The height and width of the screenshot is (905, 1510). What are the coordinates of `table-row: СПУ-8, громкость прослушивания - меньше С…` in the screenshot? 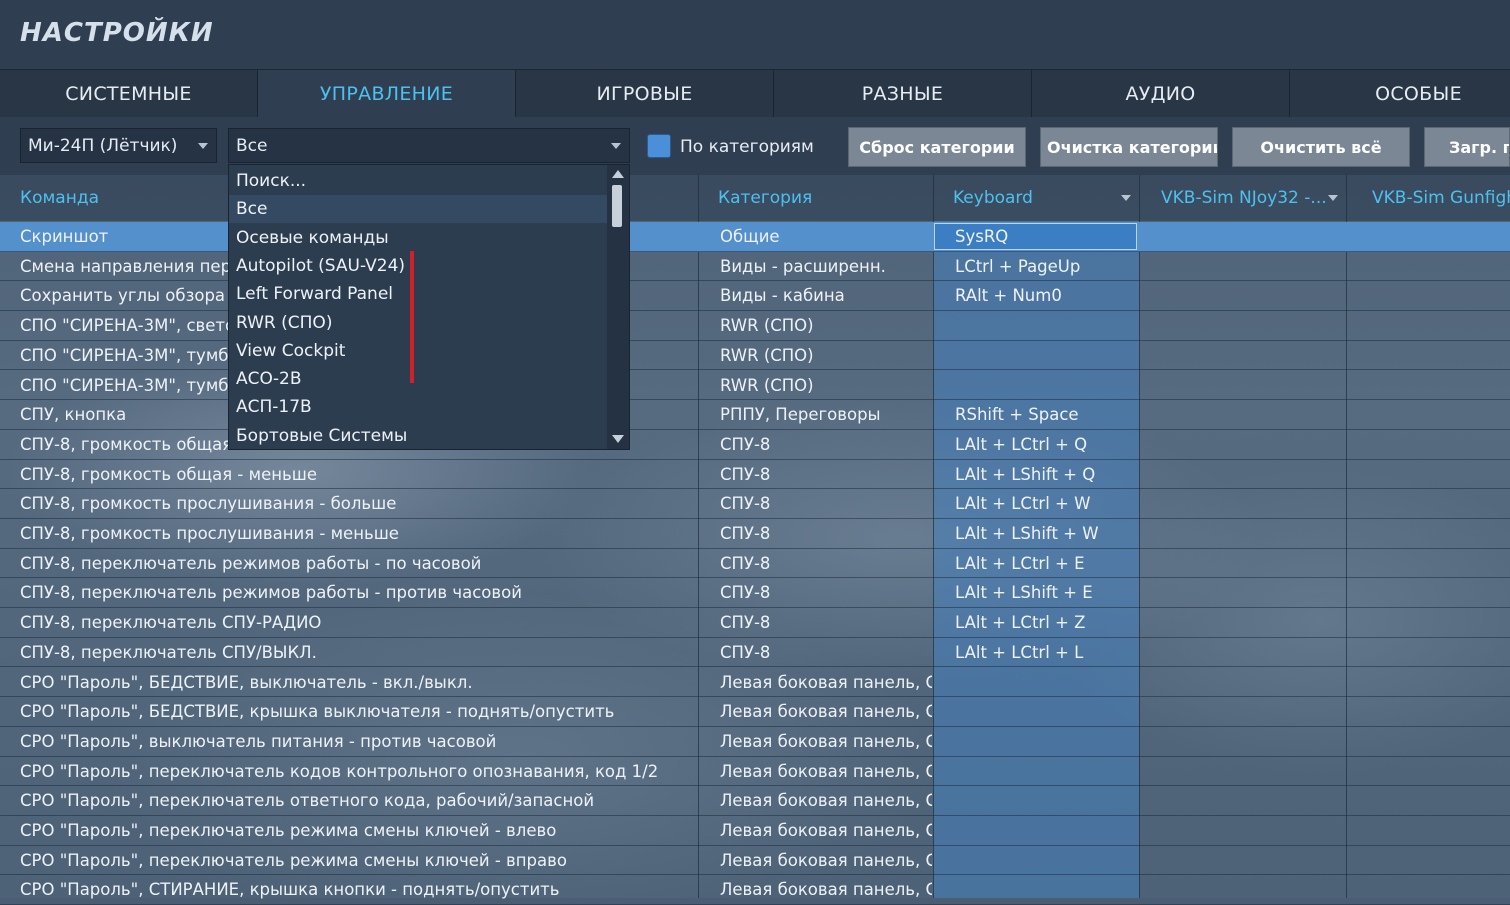 It's located at (755, 534).